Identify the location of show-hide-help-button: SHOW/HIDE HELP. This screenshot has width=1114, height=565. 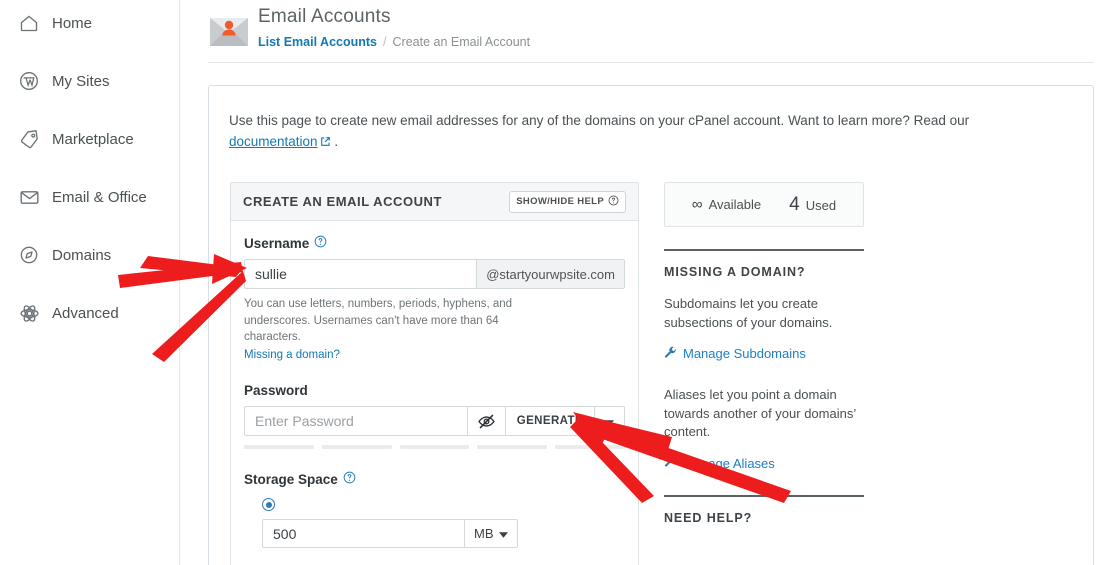
(567, 201).